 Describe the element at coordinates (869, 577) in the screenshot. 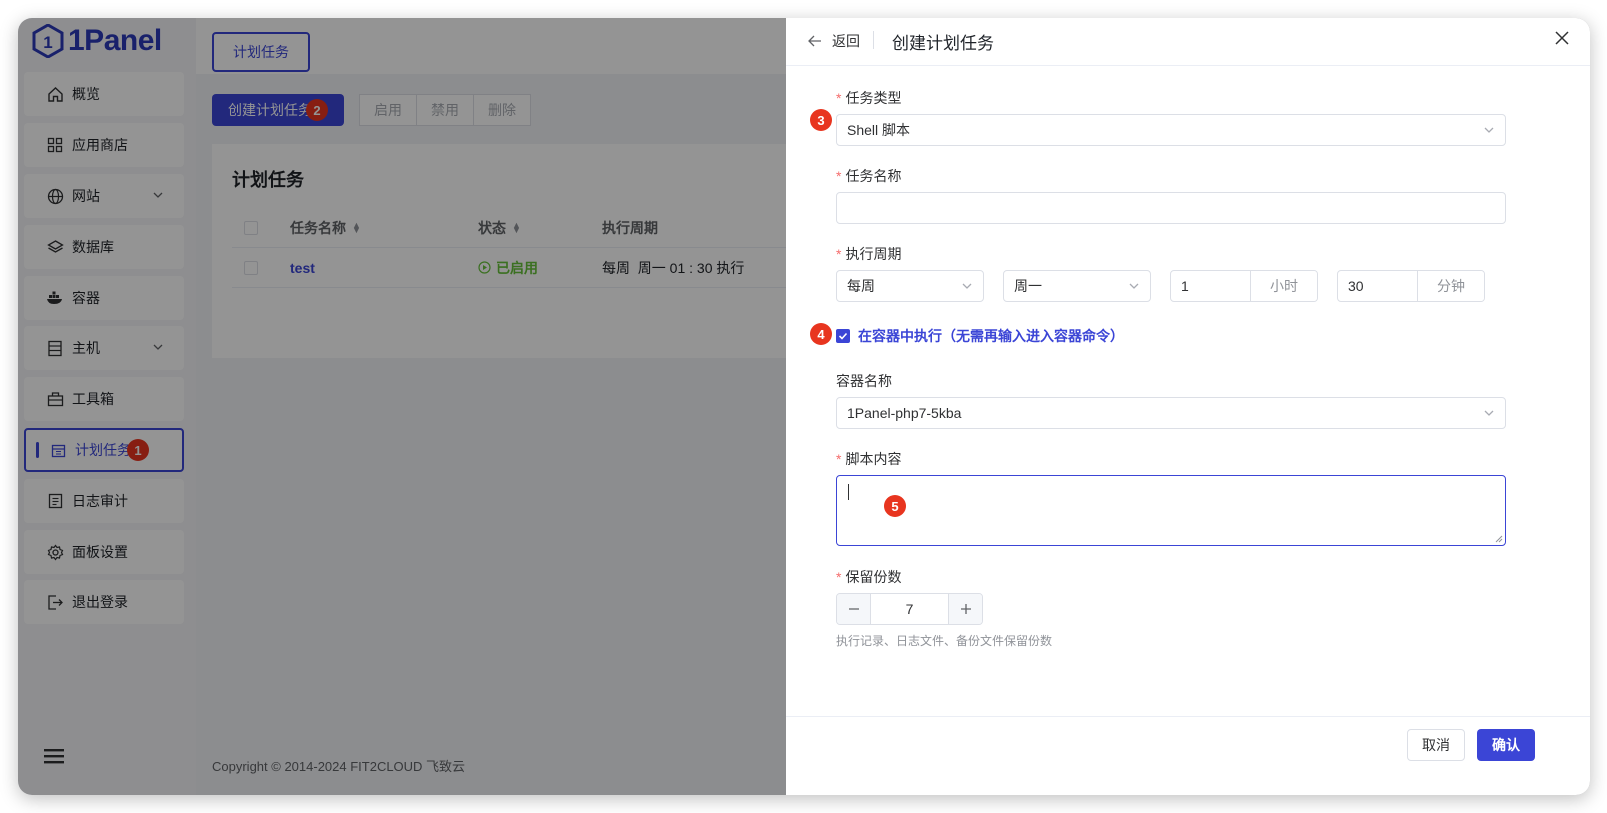

I see `retain-label: * 保留份数` at that location.